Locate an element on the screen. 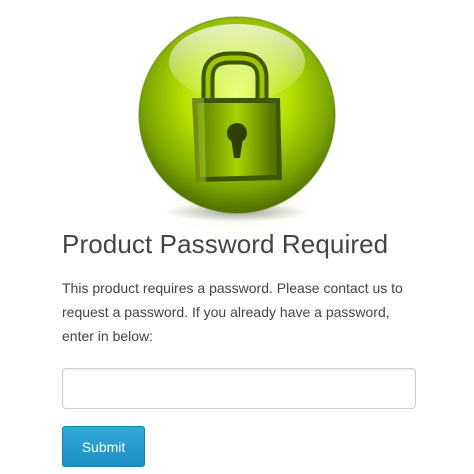 Image resolution: width=474 pixels, height=474 pixels. submit-button: Submit is located at coordinates (103, 446).